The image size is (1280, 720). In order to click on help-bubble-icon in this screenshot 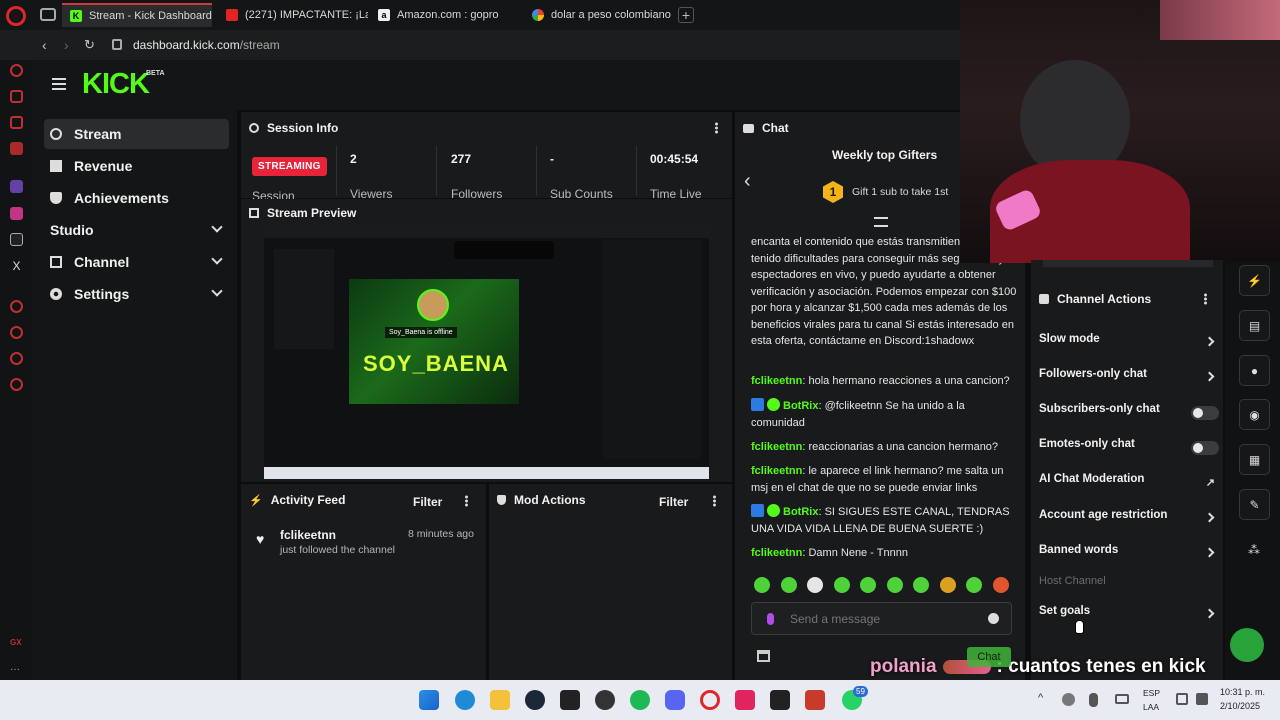, I will do `click(1247, 645)`.